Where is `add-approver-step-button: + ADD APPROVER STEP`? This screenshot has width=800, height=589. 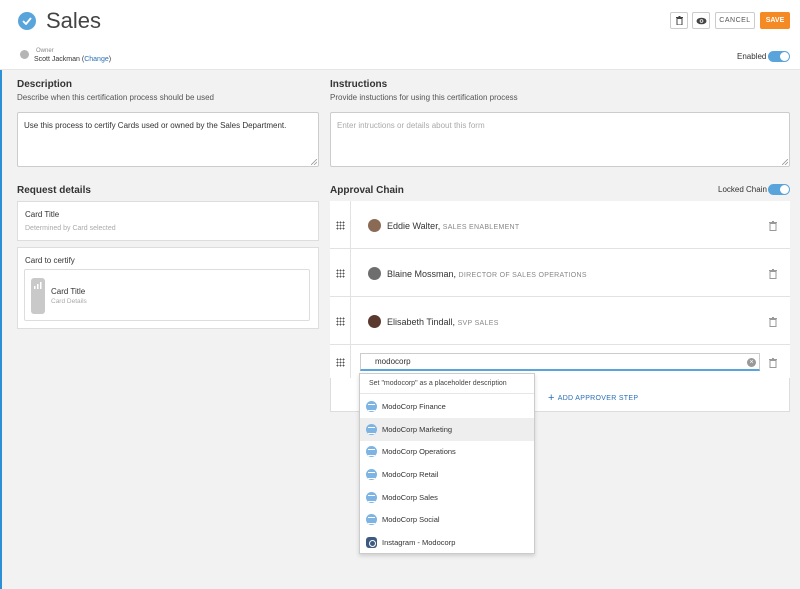
add-approver-step-button: + ADD APPROVER STEP is located at coordinates (593, 397).